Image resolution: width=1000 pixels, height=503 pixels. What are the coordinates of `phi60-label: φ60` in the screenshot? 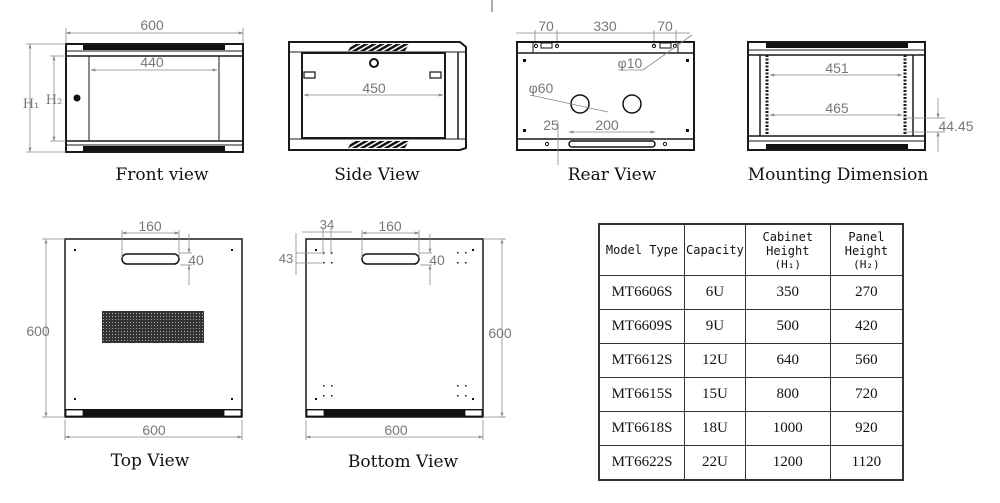 It's located at (541, 88).